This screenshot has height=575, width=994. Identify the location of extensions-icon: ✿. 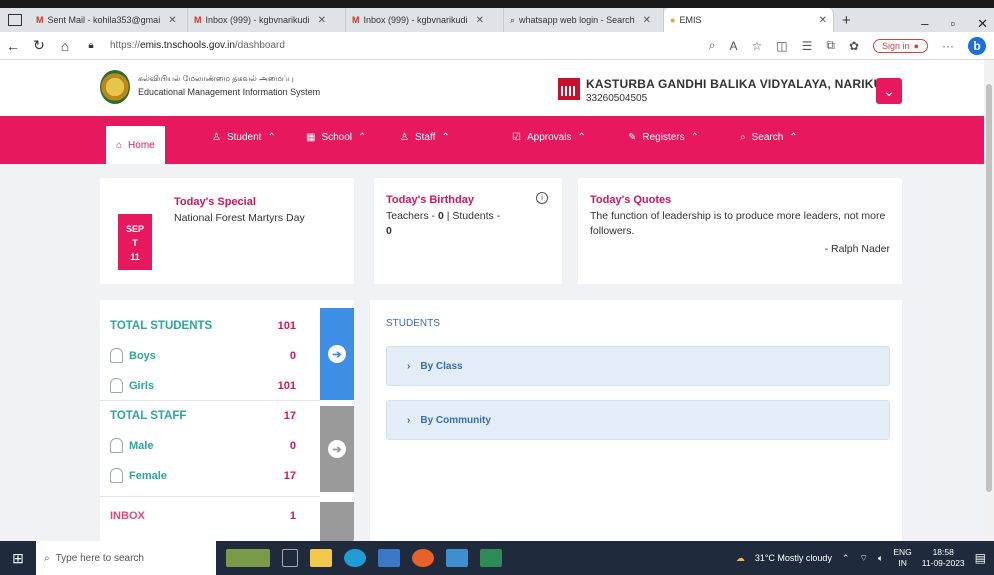
(854, 46).